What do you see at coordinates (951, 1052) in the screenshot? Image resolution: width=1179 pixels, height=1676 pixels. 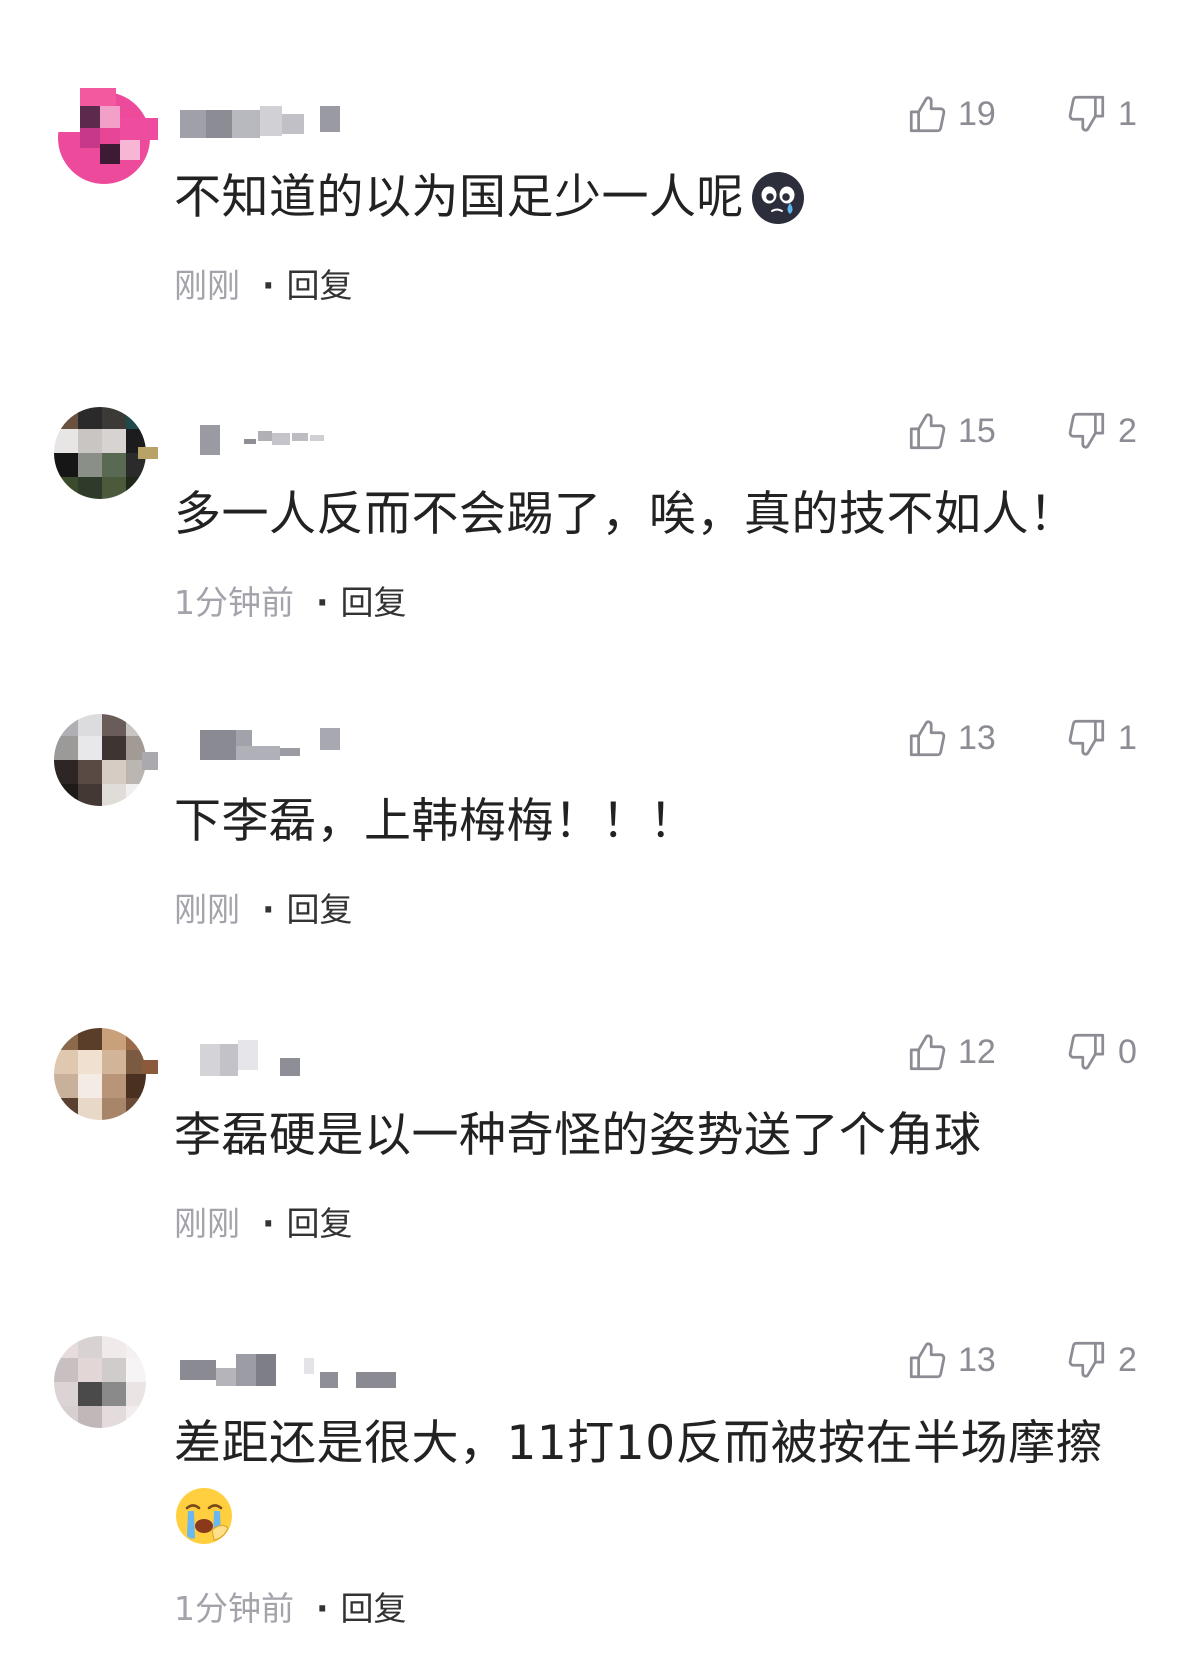 I see `like-button: 12` at bounding box center [951, 1052].